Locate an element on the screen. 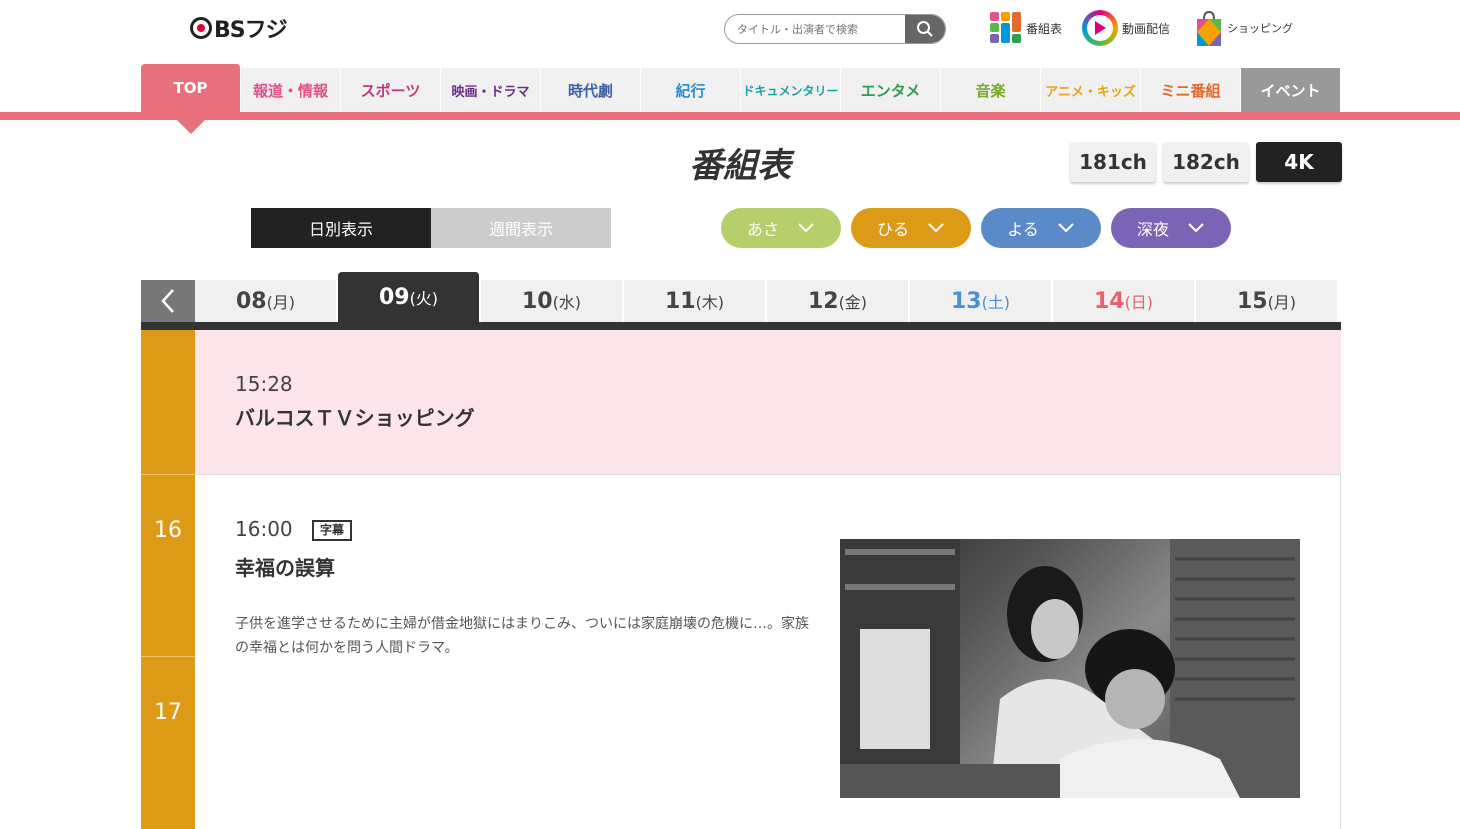 The image size is (1460, 829). nav-tab-11: イベント is located at coordinates (1291, 90).